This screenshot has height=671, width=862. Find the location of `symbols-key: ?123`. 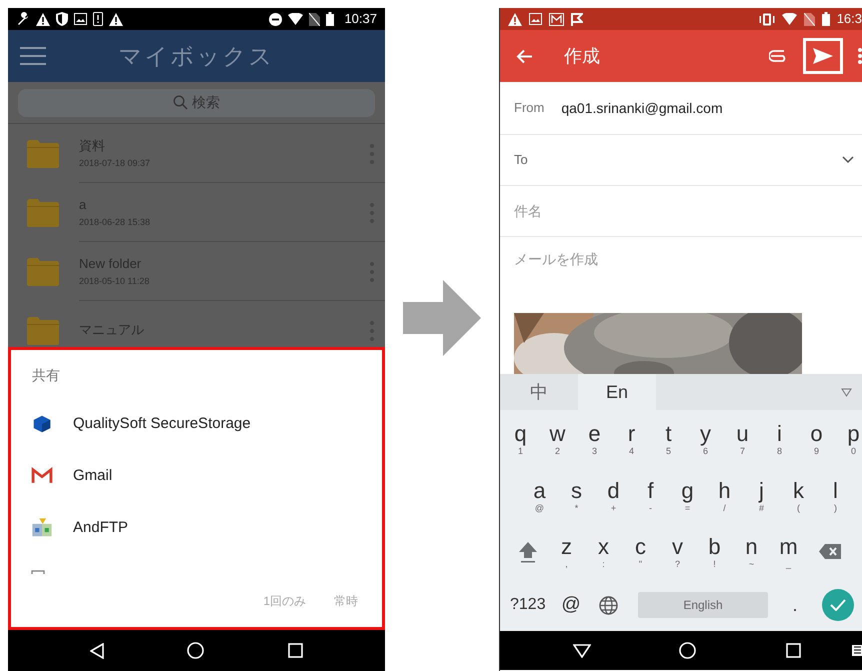

symbols-key: ?123 is located at coordinates (532, 605).